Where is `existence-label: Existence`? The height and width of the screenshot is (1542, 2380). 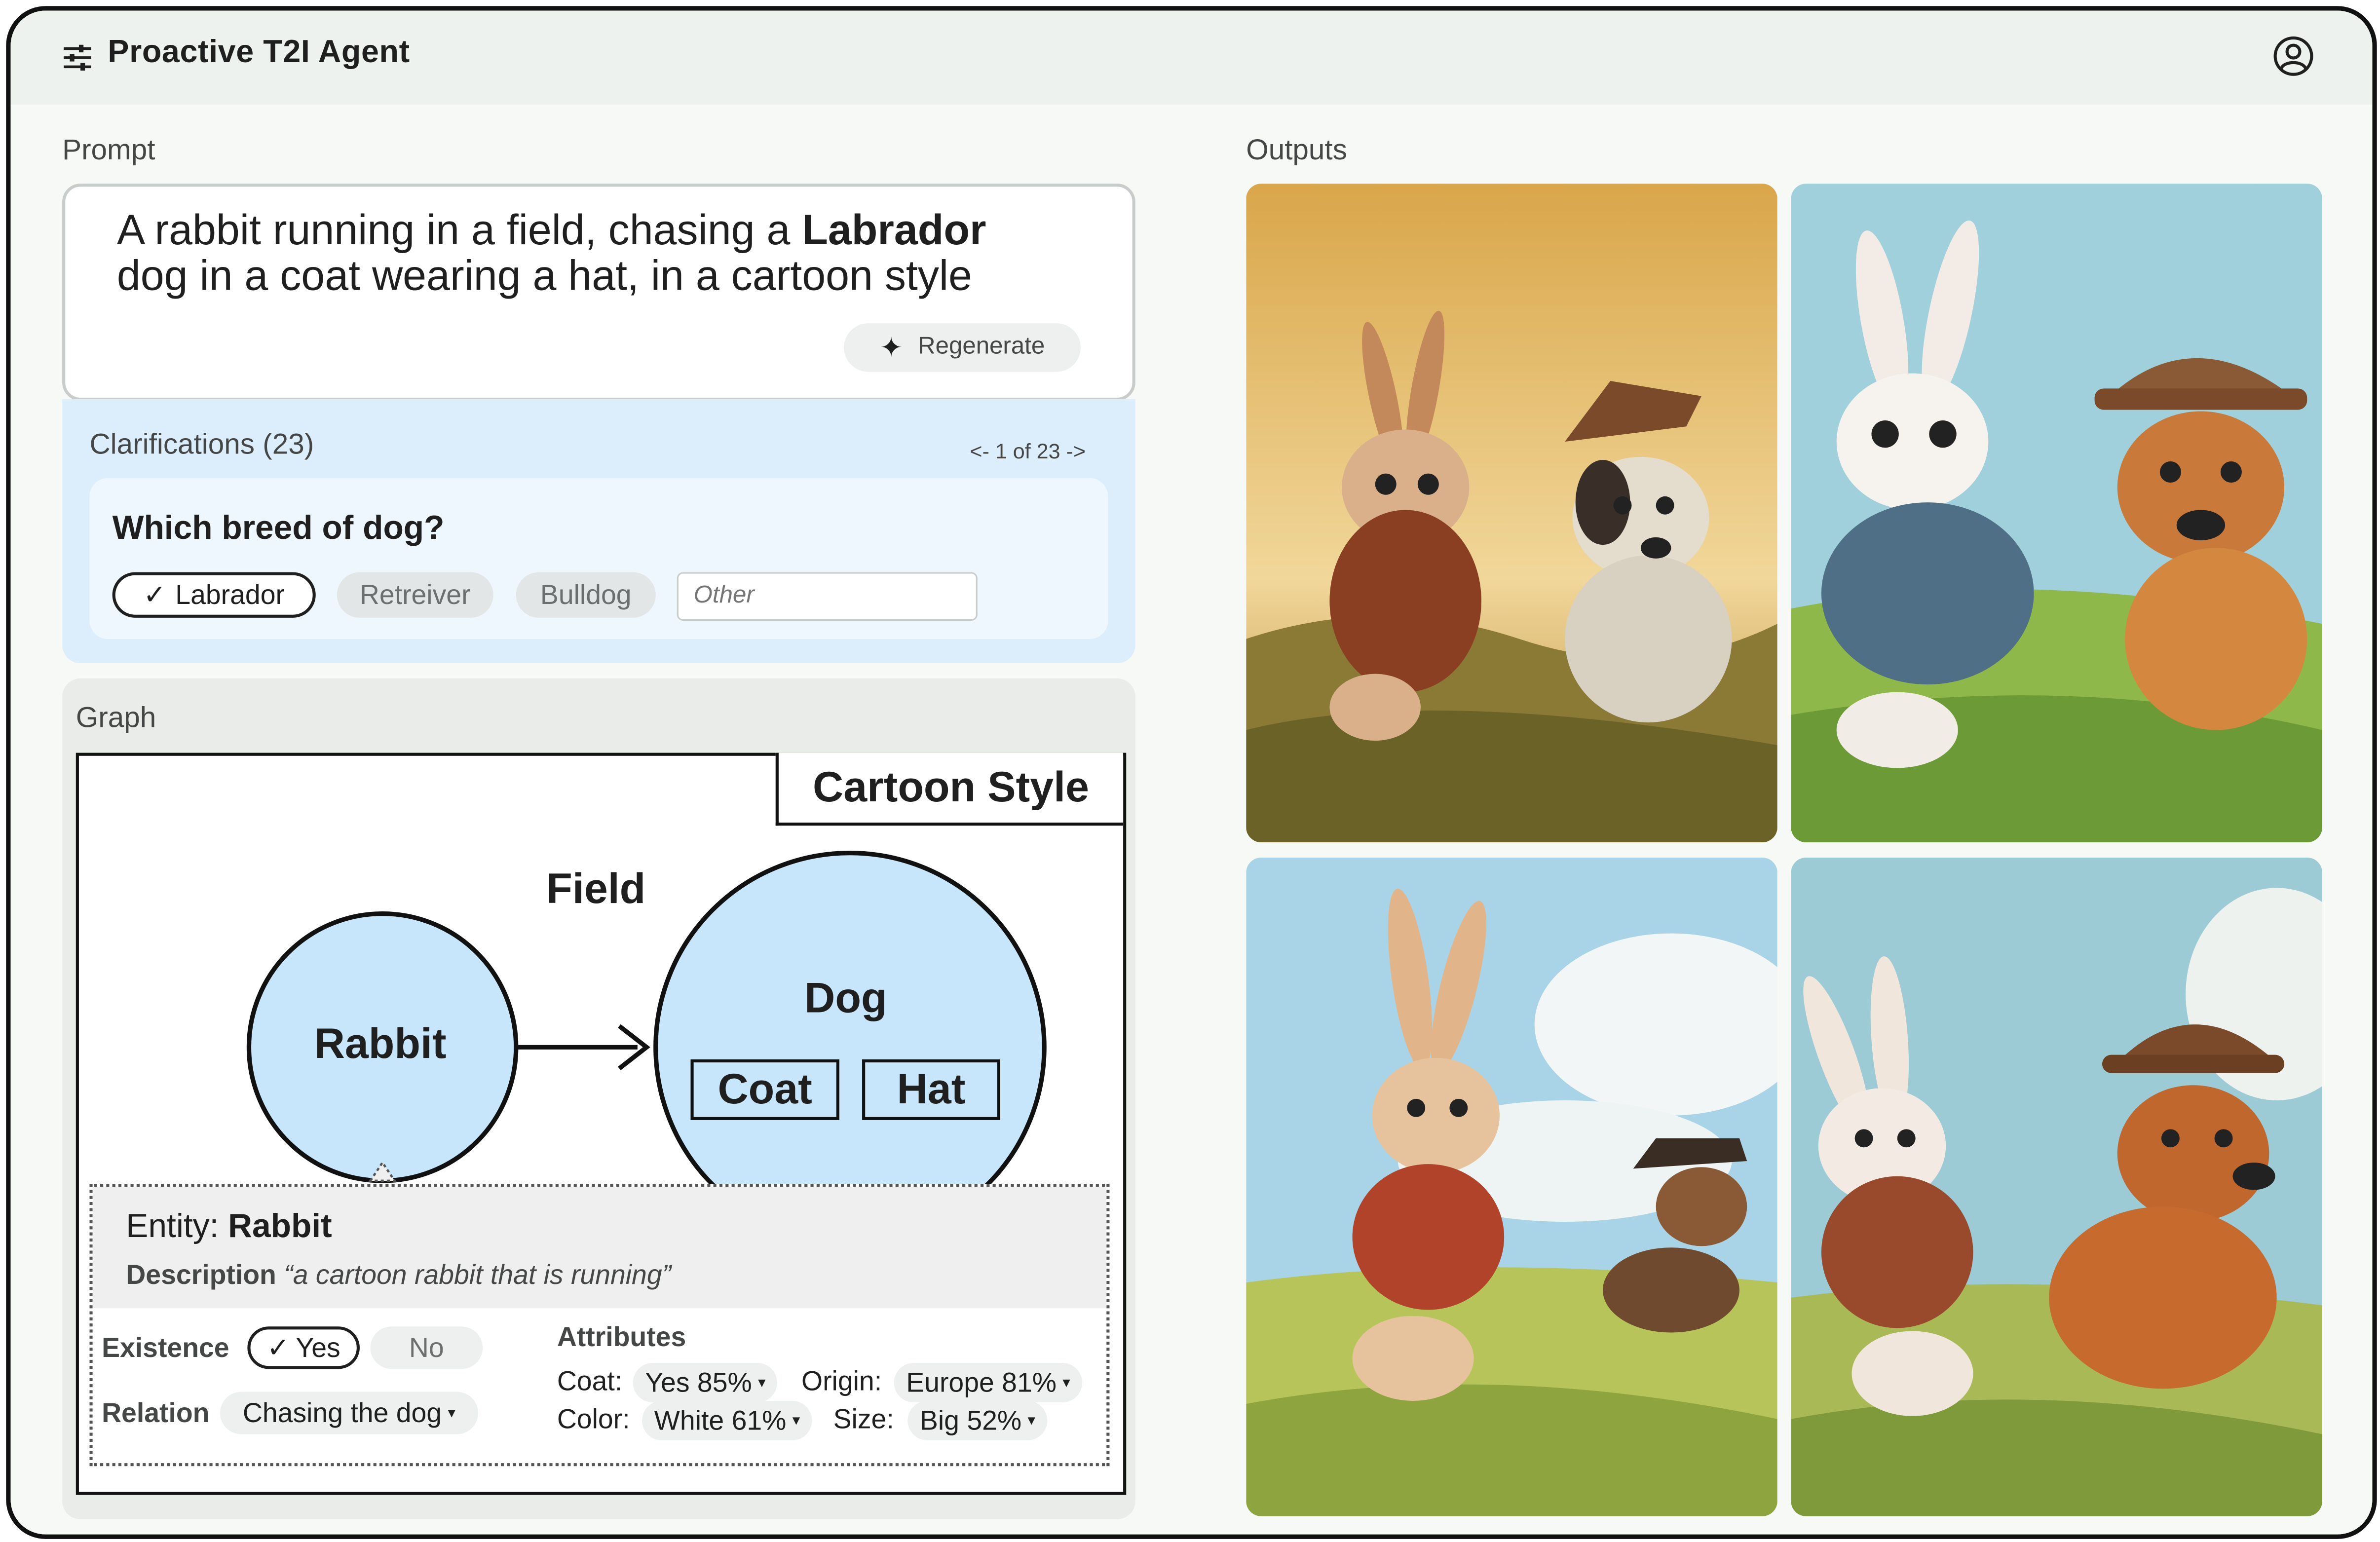 existence-label: Existence is located at coordinates (165, 1347).